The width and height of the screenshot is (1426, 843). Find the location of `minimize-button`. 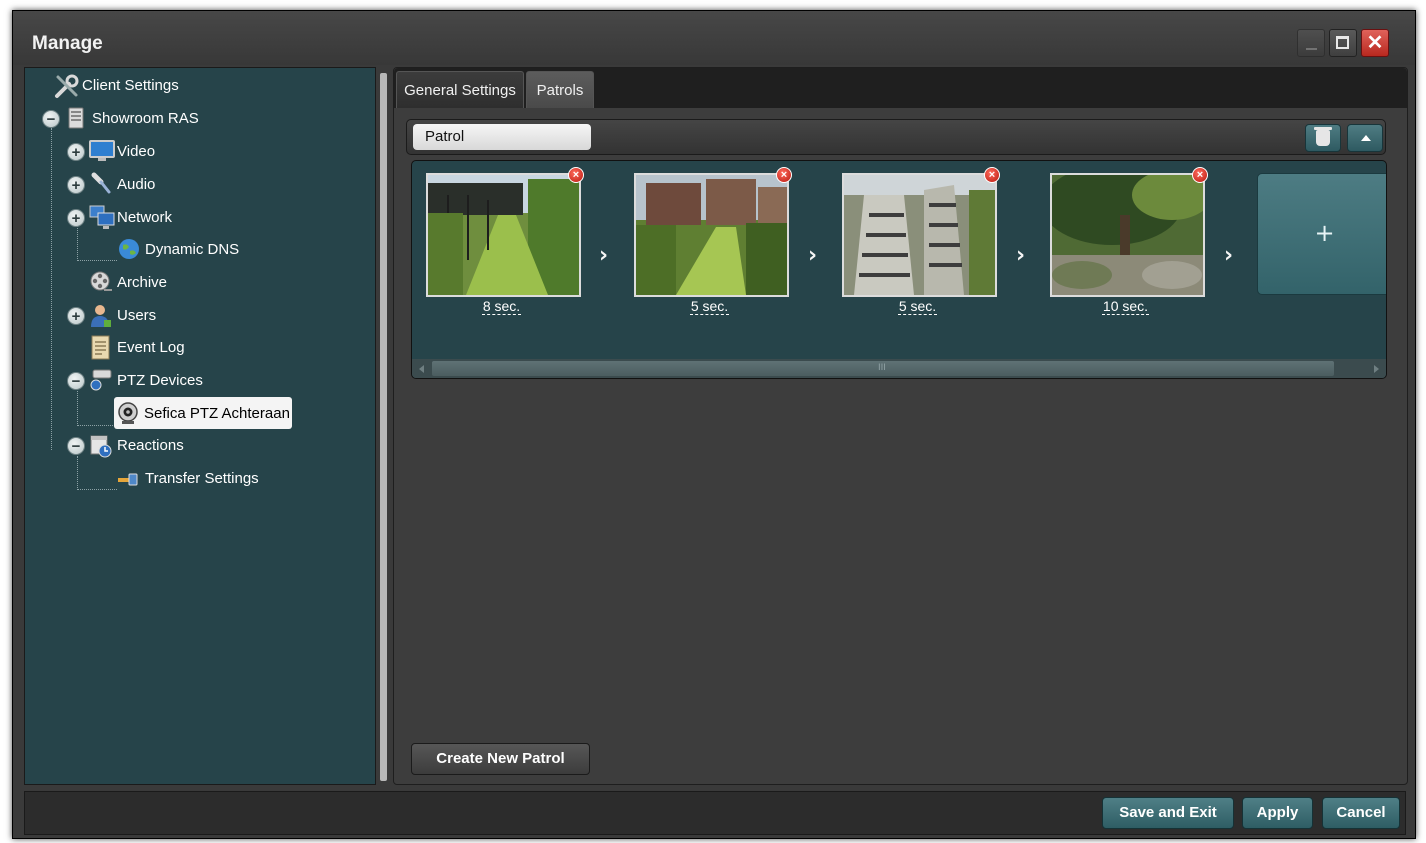

minimize-button is located at coordinates (1311, 43).